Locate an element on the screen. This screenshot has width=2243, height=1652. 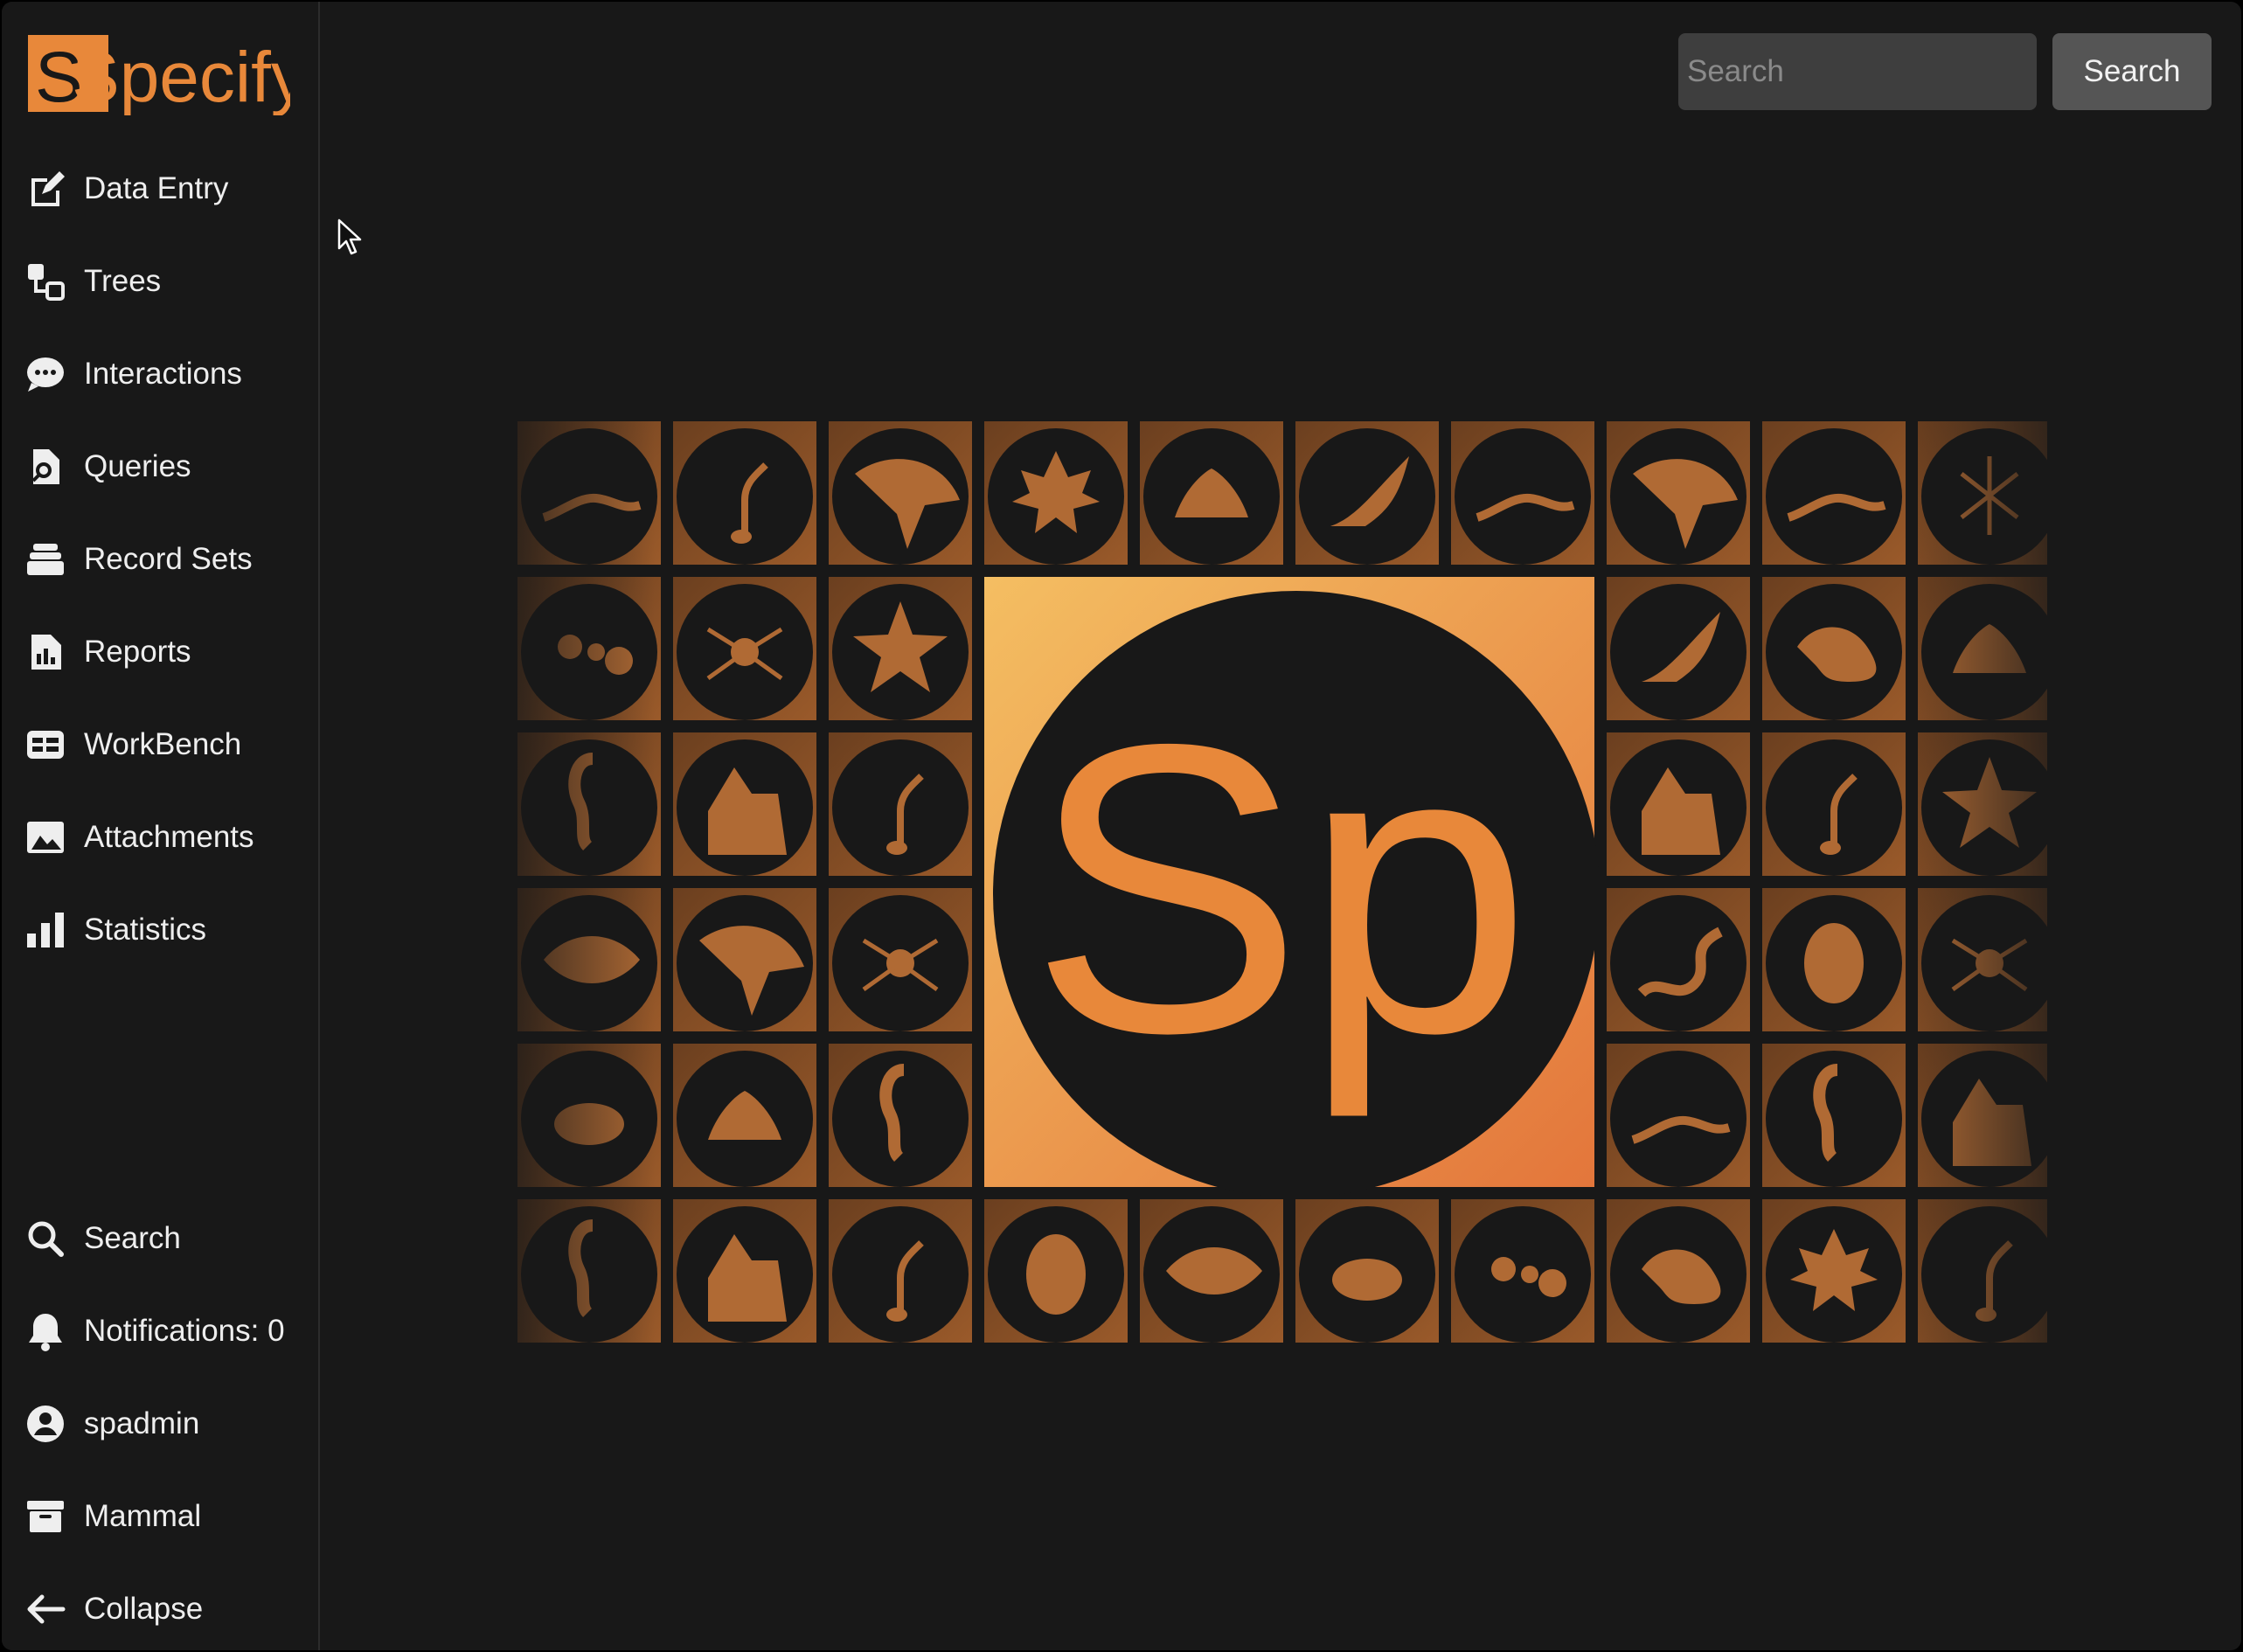
sidebar-item-statistics: Statistics is located at coordinates (160, 930).